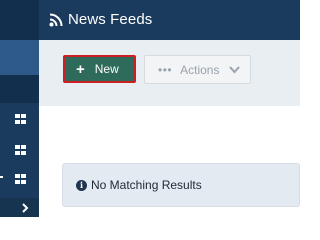  I want to click on alert-message: No Matching Results, so click(146, 185).